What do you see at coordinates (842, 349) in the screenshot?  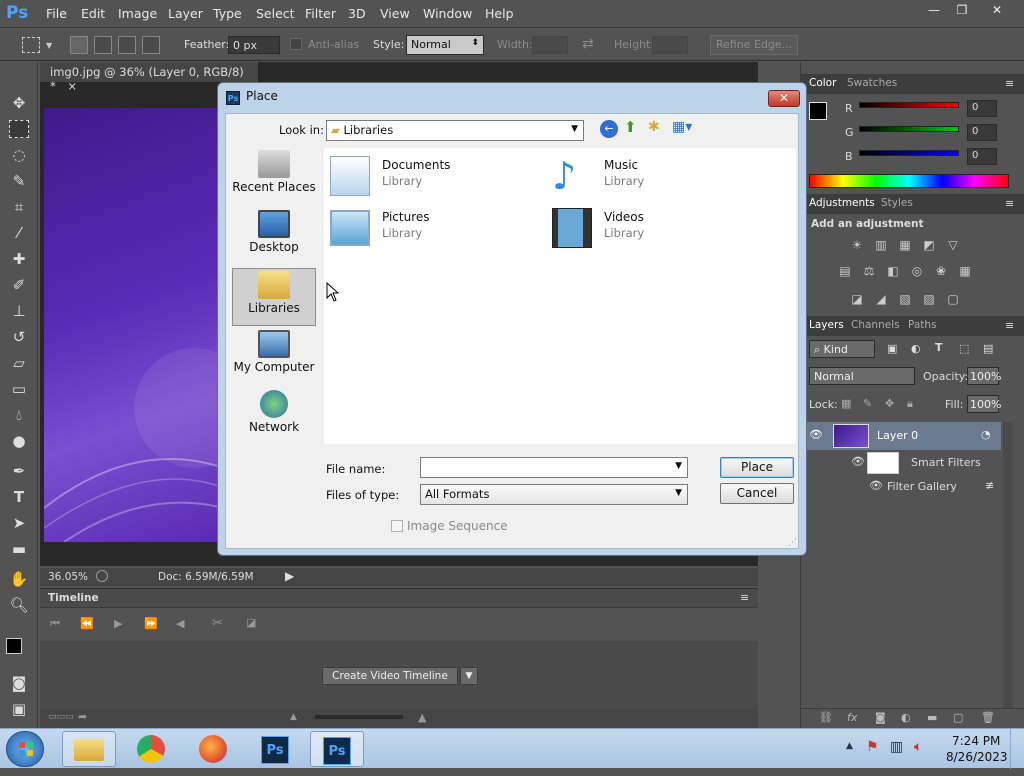 I see `layer-filter-kind: ⌕ Kind` at bounding box center [842, 349].